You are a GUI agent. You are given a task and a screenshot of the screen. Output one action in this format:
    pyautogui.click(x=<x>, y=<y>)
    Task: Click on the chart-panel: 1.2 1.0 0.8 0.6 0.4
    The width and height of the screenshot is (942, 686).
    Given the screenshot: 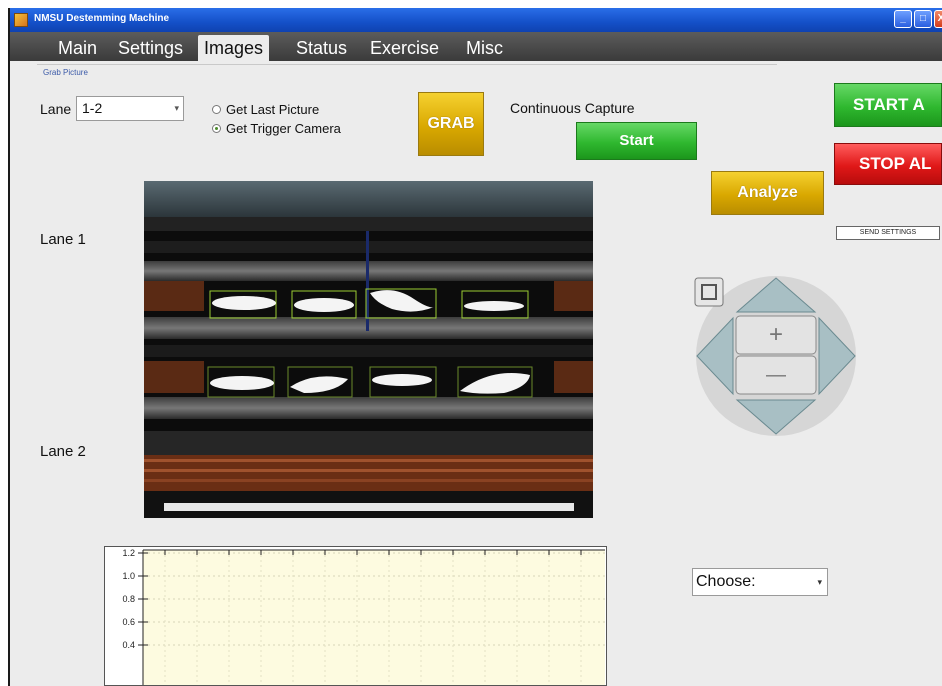 What is the action you would take?
    pyautogui.click(x=355, y=616)
    